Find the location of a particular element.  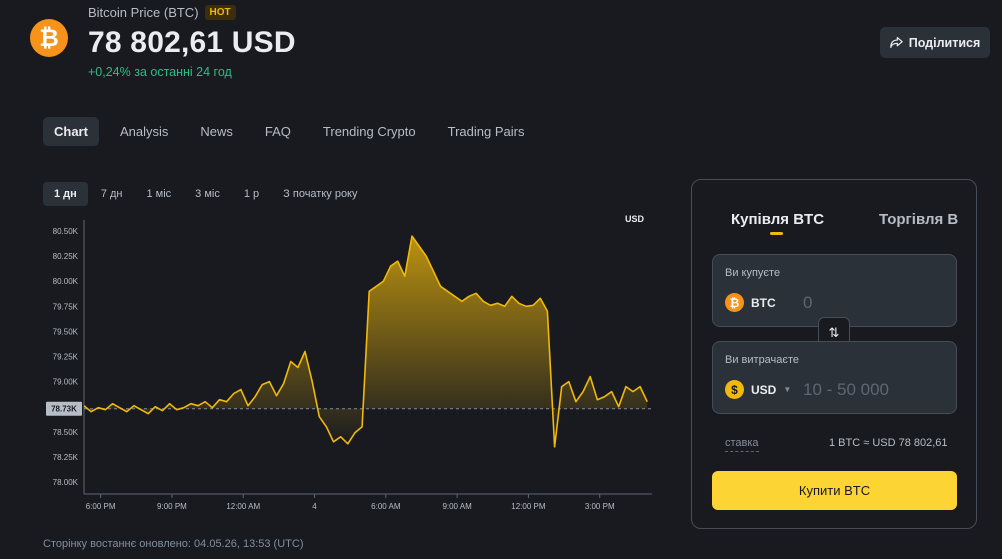

y-tick-label: 78.25K is located at coordinates (66, 457).